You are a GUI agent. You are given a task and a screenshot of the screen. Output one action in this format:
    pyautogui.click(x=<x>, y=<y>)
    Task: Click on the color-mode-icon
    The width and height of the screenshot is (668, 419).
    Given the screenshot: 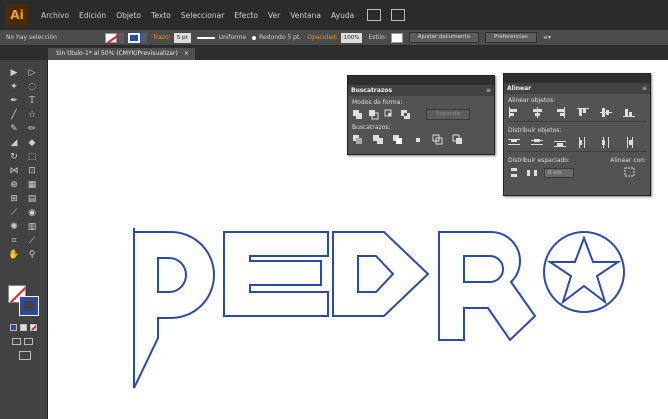 What is the action you would take?
    pyautogui.click(x=13, y=327)
    